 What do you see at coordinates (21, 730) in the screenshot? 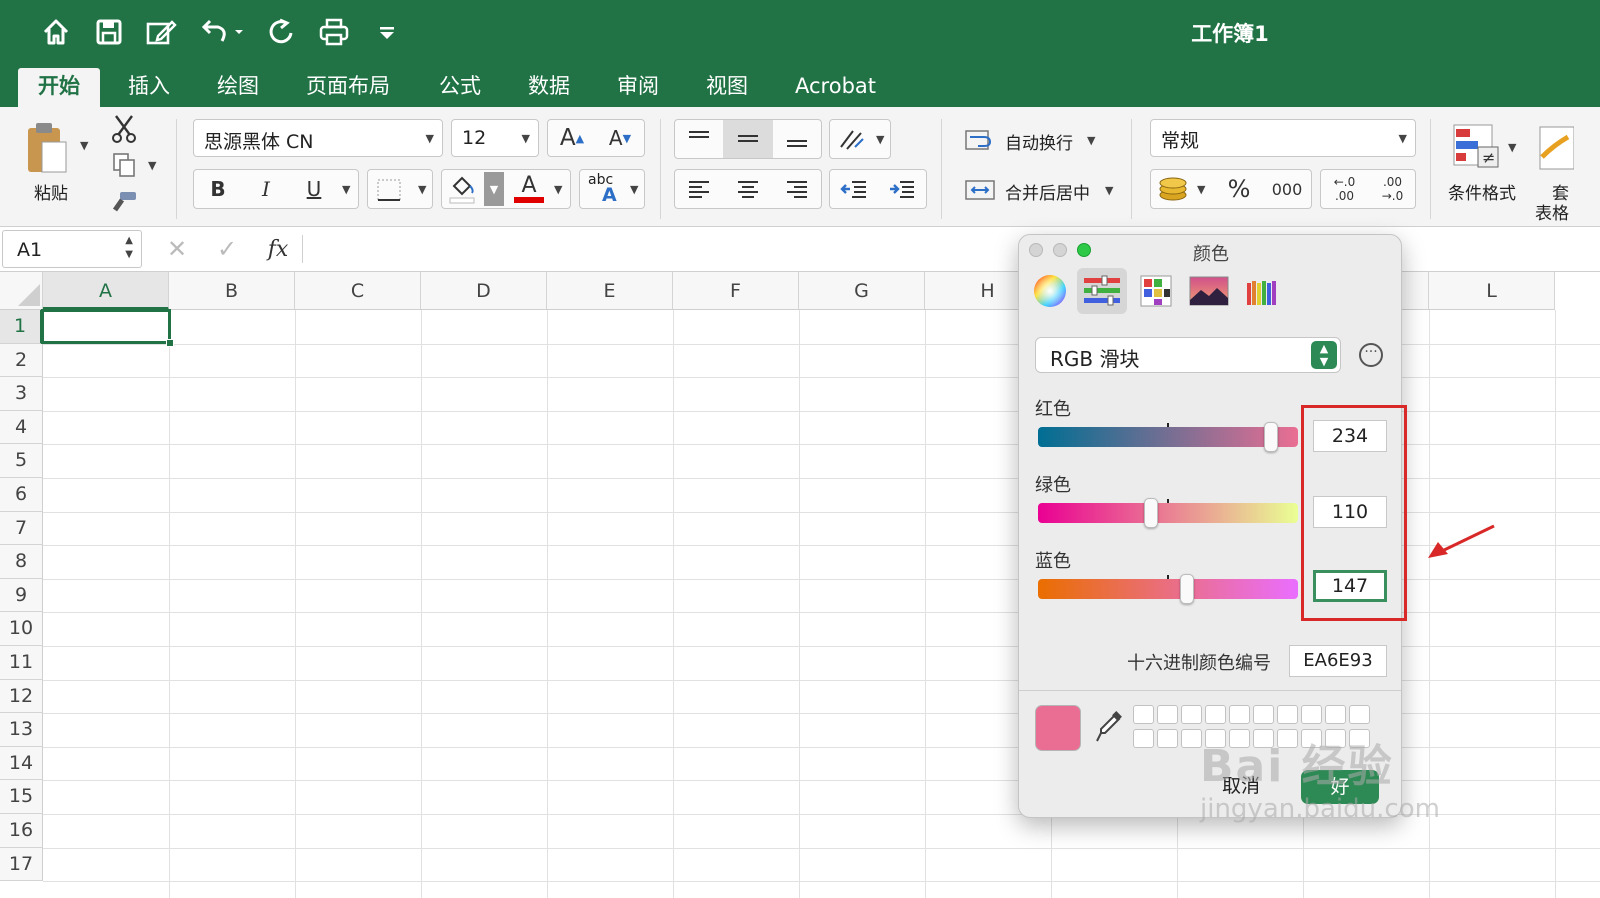
I see `row-header: 13` at bounding box center [21, 730].